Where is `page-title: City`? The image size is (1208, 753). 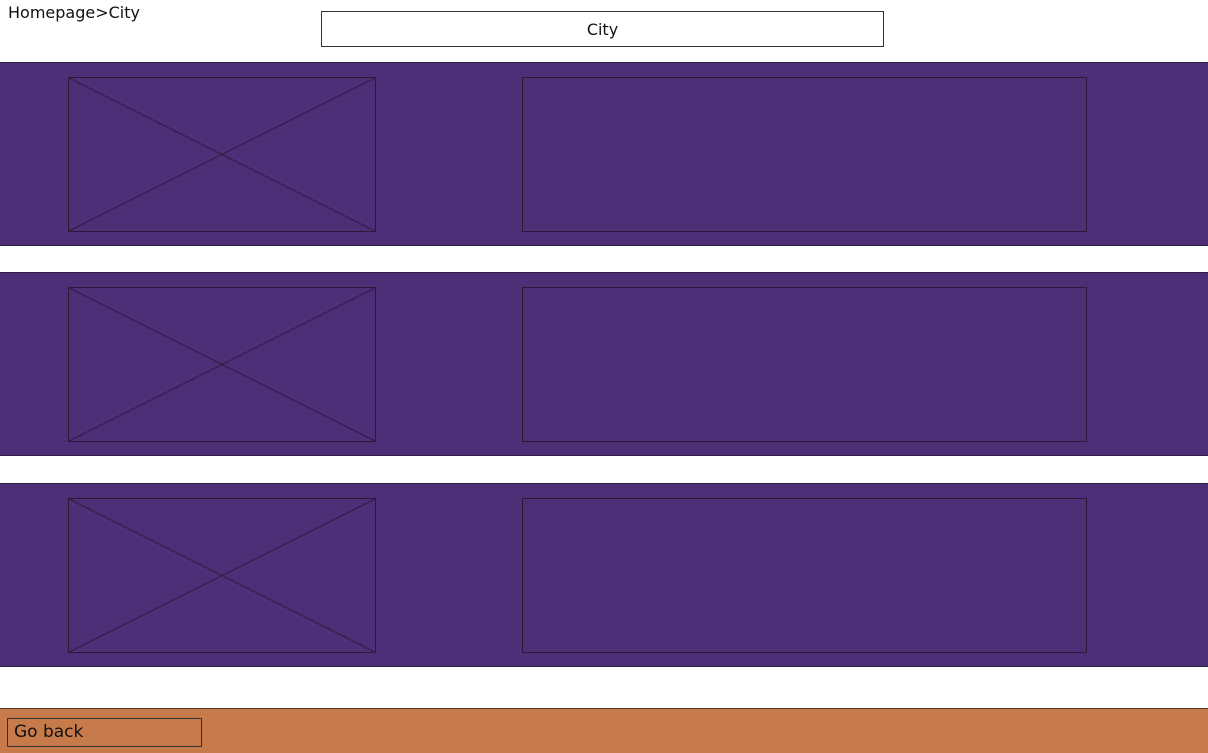
page-title: City is located at coordinates (602, 29).